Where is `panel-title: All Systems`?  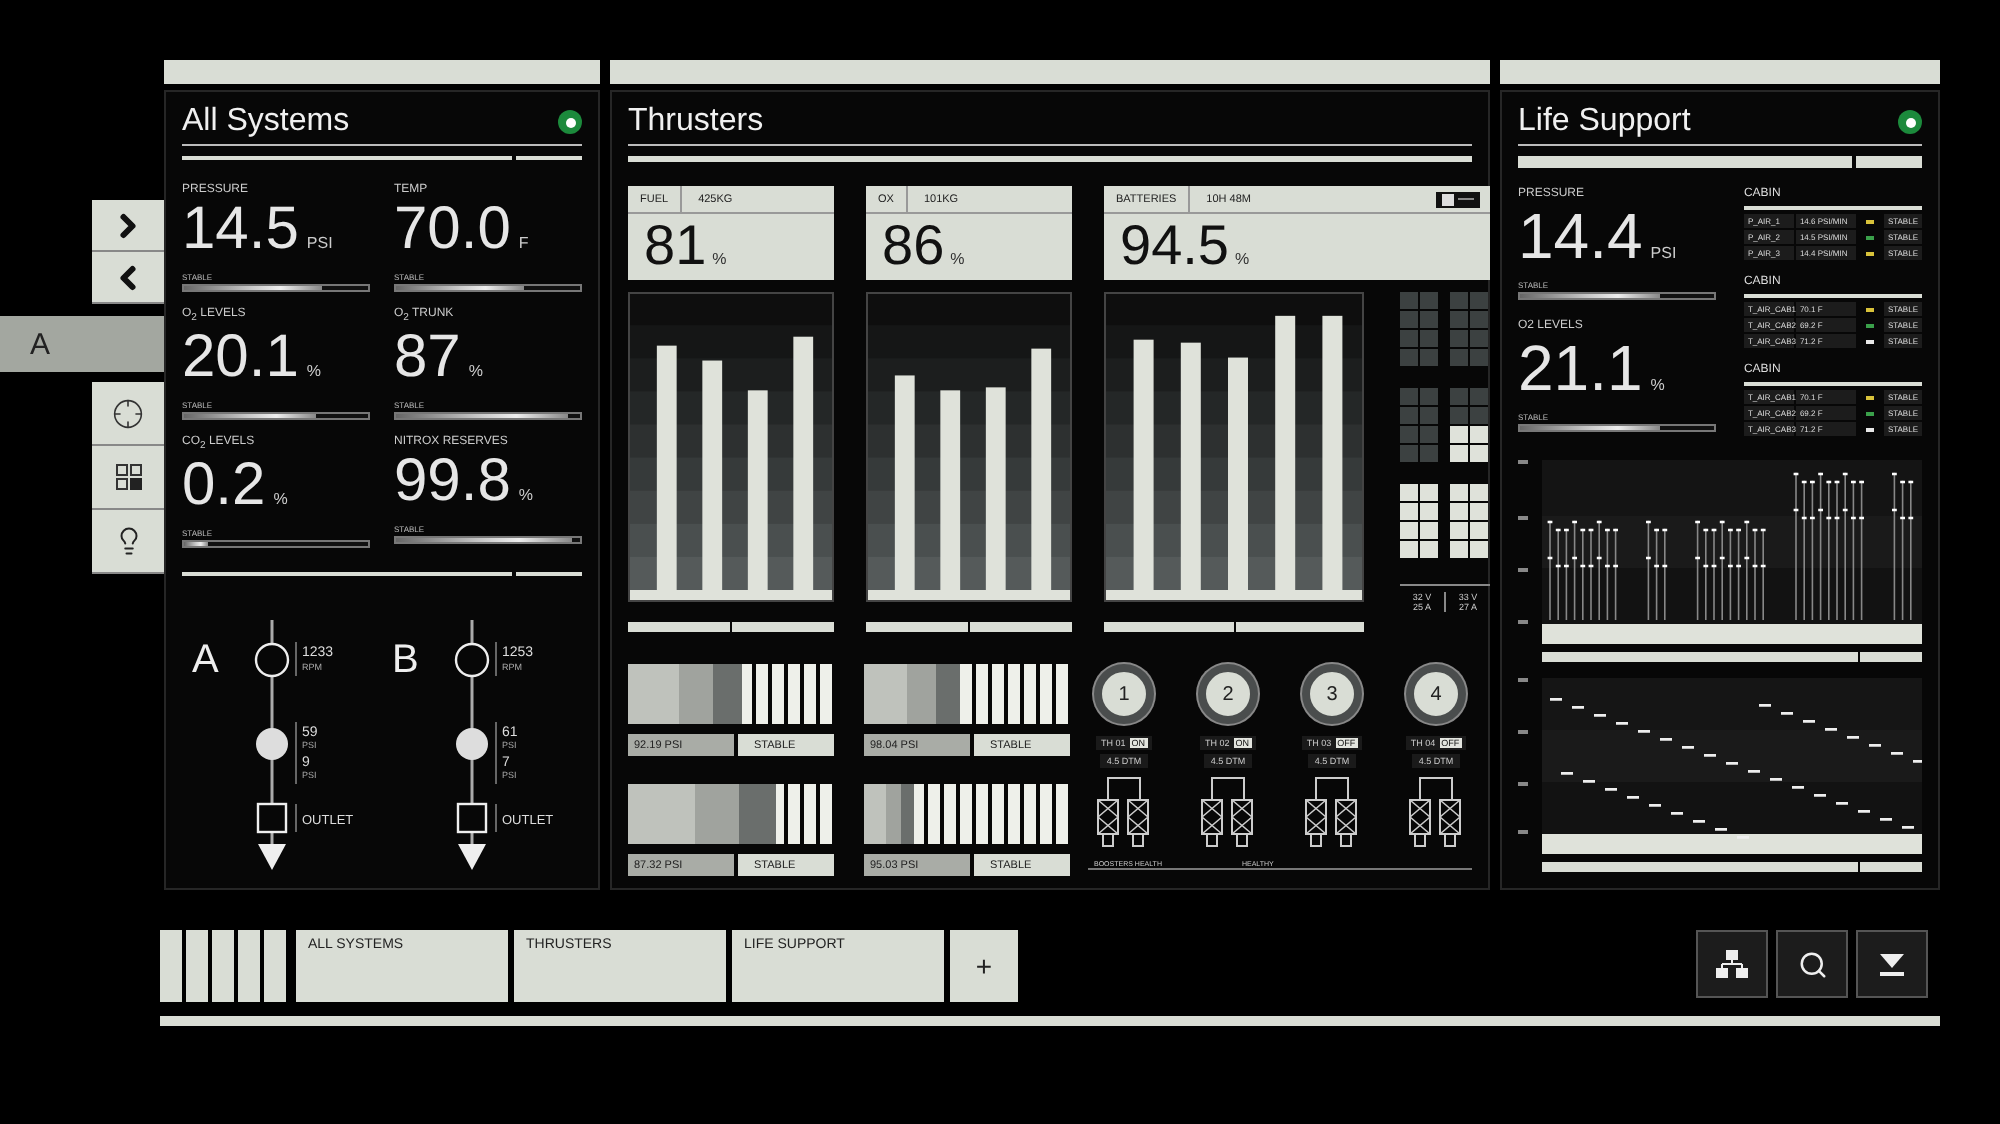
panel-title: All Systems is located at coordinates (266, 122).